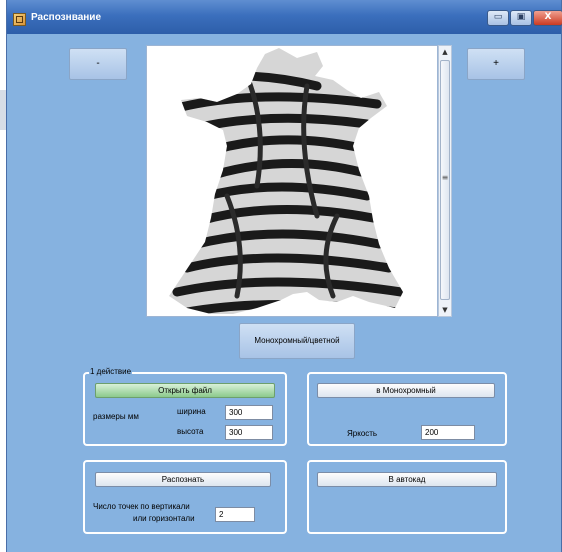  Describe the element at coordinates (183, 479) in the screenshot. I see `recognize-button: Распознать` at that location.